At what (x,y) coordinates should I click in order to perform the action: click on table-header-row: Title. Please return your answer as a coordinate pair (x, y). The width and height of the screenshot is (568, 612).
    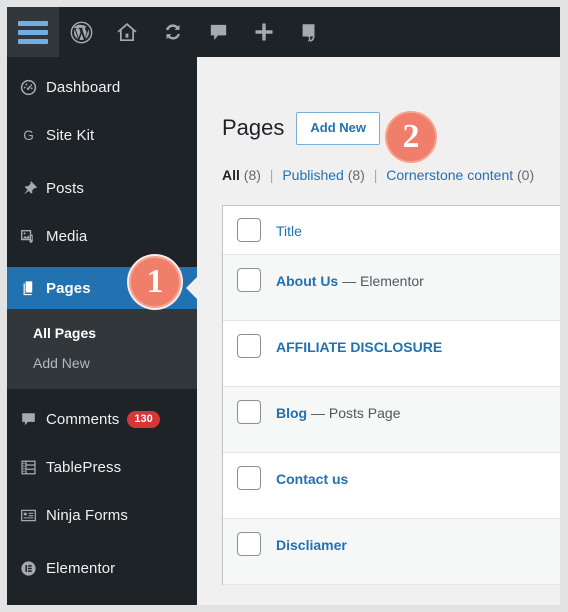
    Looking at the image, I should click on (391, 230).